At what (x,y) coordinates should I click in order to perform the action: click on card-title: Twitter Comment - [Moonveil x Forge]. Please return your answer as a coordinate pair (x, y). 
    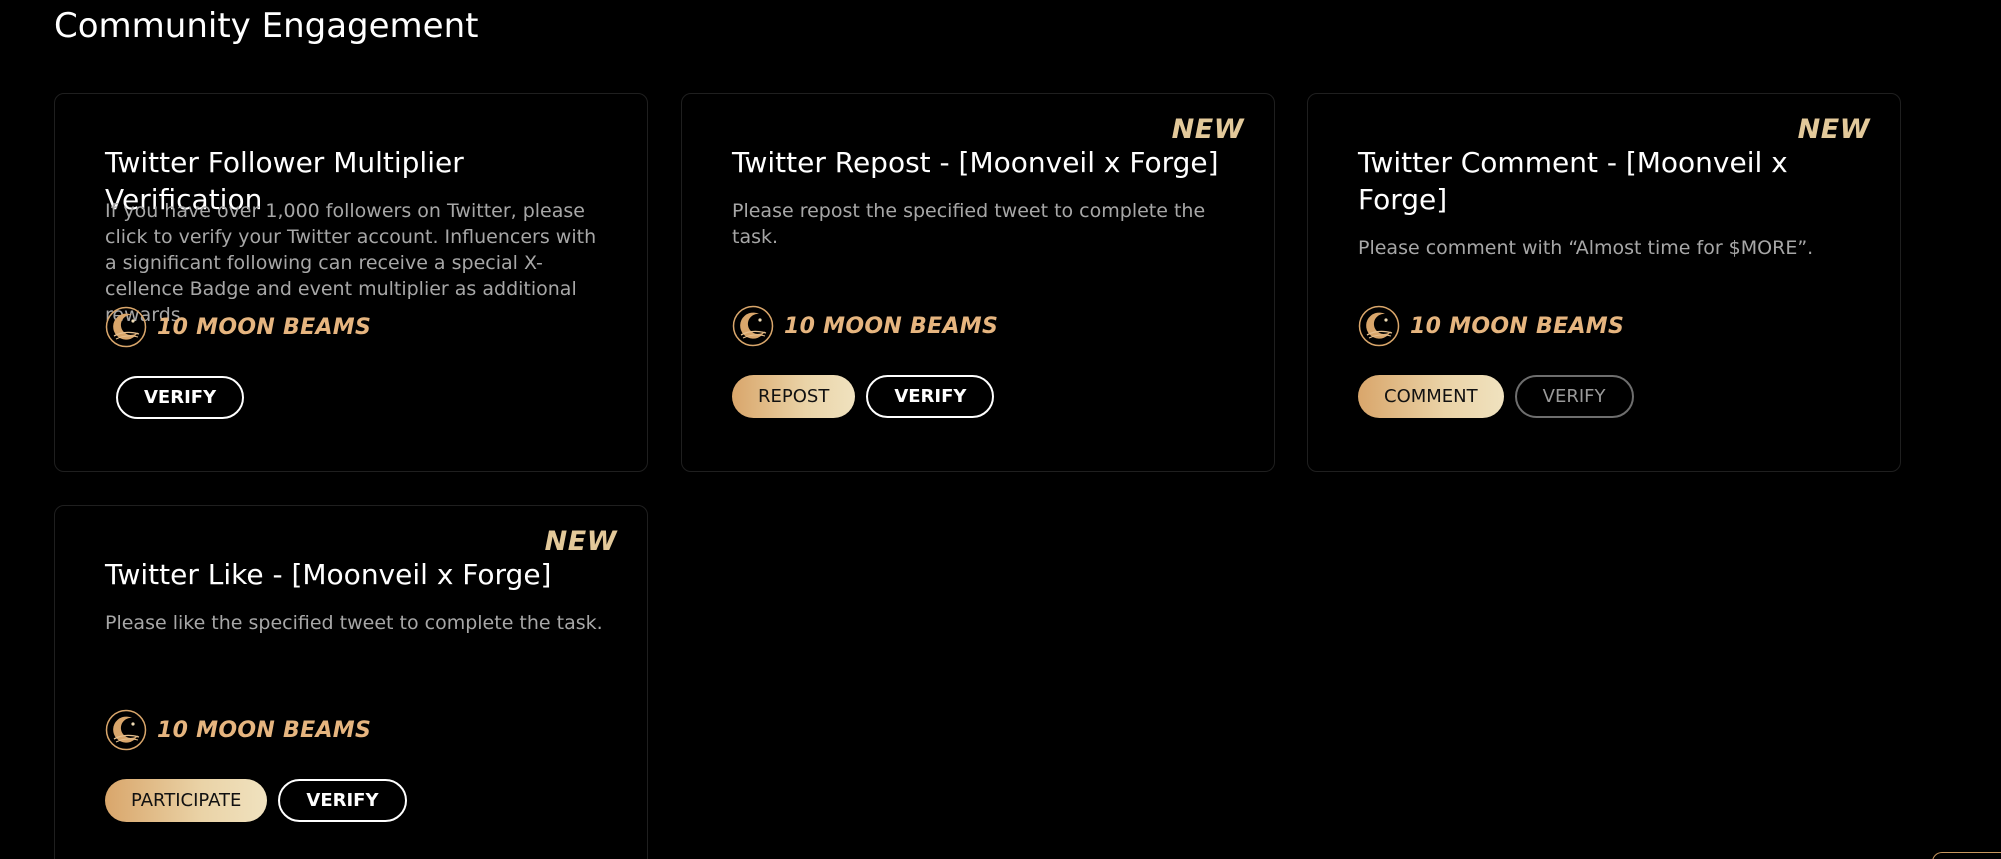
    Looking at the image, I should click on (1573, 181).